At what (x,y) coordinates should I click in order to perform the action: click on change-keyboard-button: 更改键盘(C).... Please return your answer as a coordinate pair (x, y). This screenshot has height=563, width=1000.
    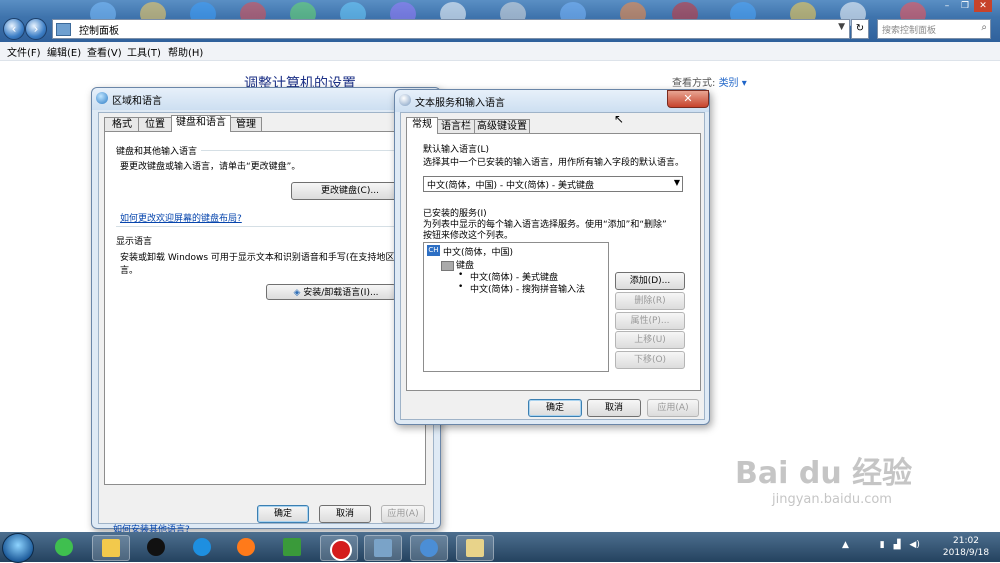
    Looking at the image, I should click on (350, 191).